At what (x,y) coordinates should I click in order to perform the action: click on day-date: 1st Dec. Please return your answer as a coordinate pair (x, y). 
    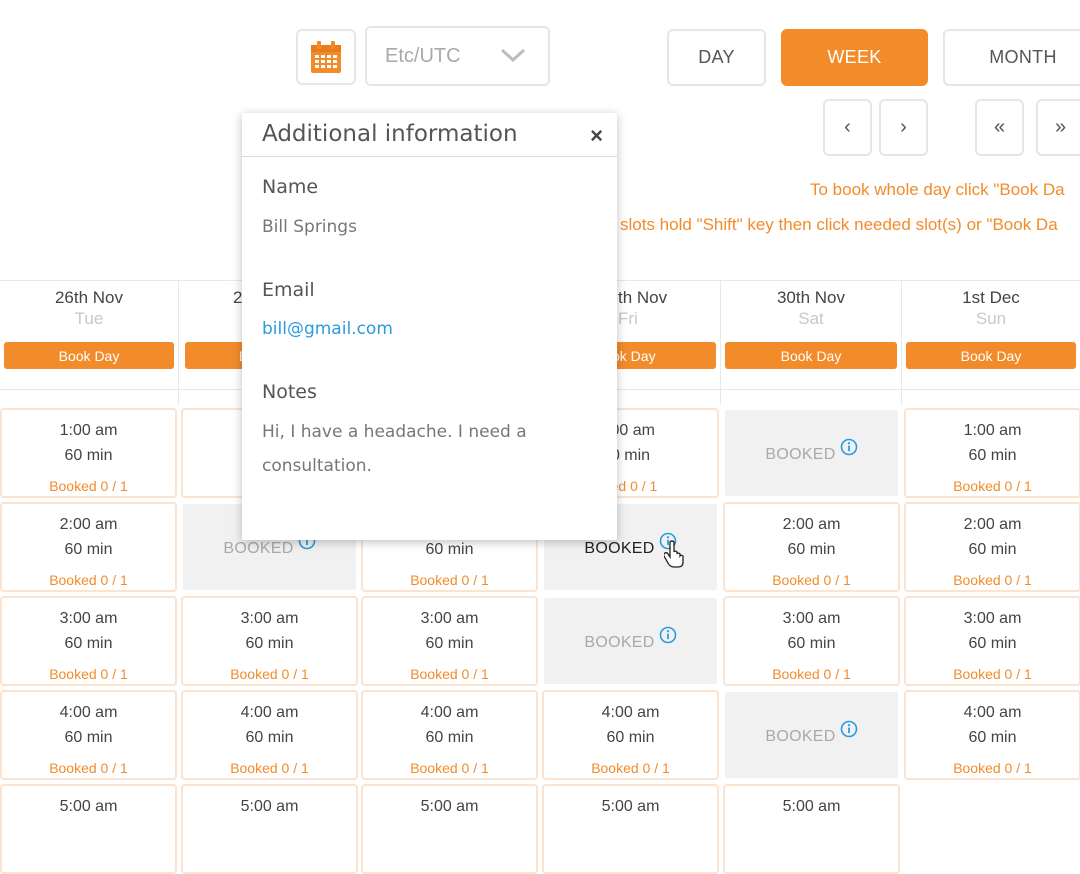
    Looking at the image, I should click on (991, 297).